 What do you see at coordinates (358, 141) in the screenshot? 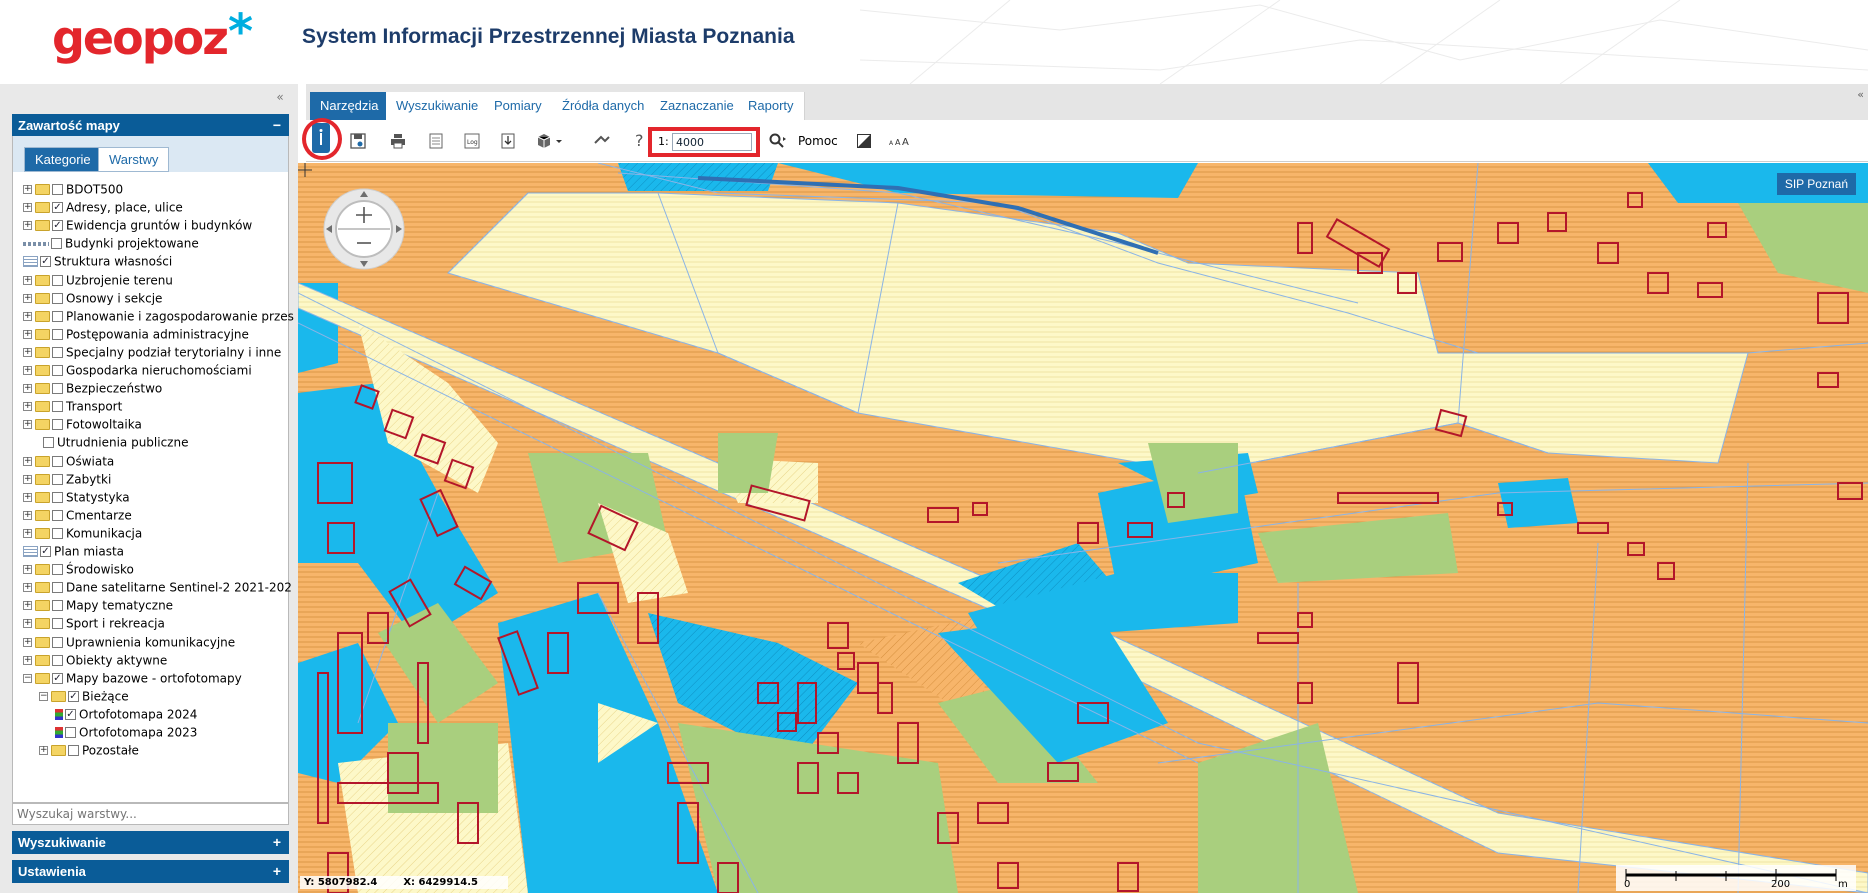
I see `save-icon` at bounding box center [358, 141].